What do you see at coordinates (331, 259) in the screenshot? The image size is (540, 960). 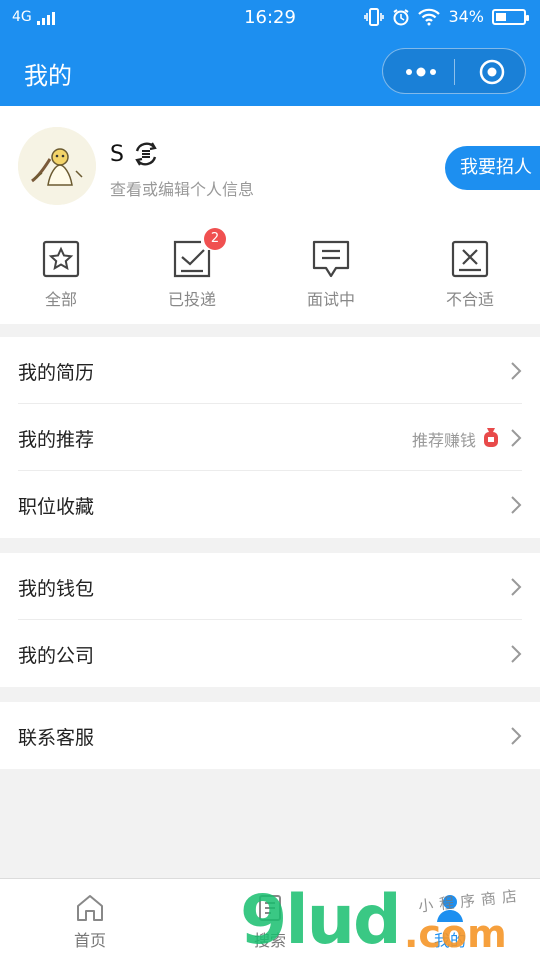 I see `chat-icon` at bounding box center [331, 259].